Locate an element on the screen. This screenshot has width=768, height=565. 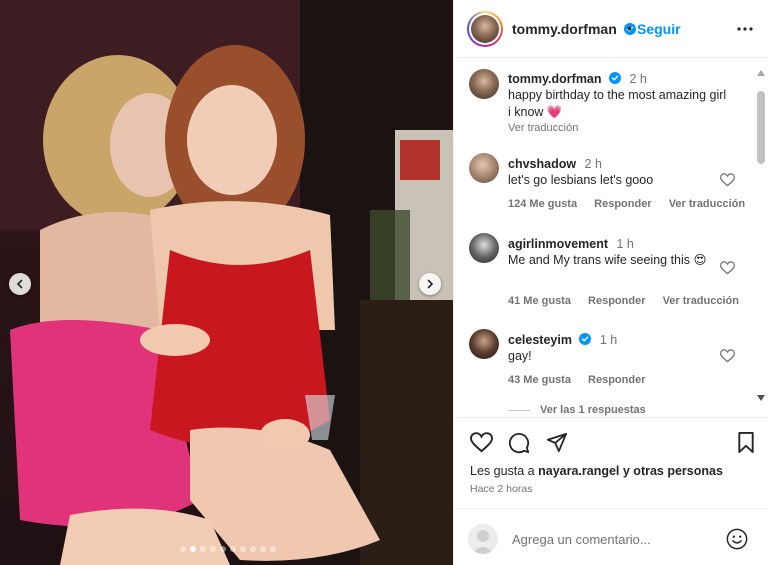
emoji-icon is located at coordinates (737, 539).